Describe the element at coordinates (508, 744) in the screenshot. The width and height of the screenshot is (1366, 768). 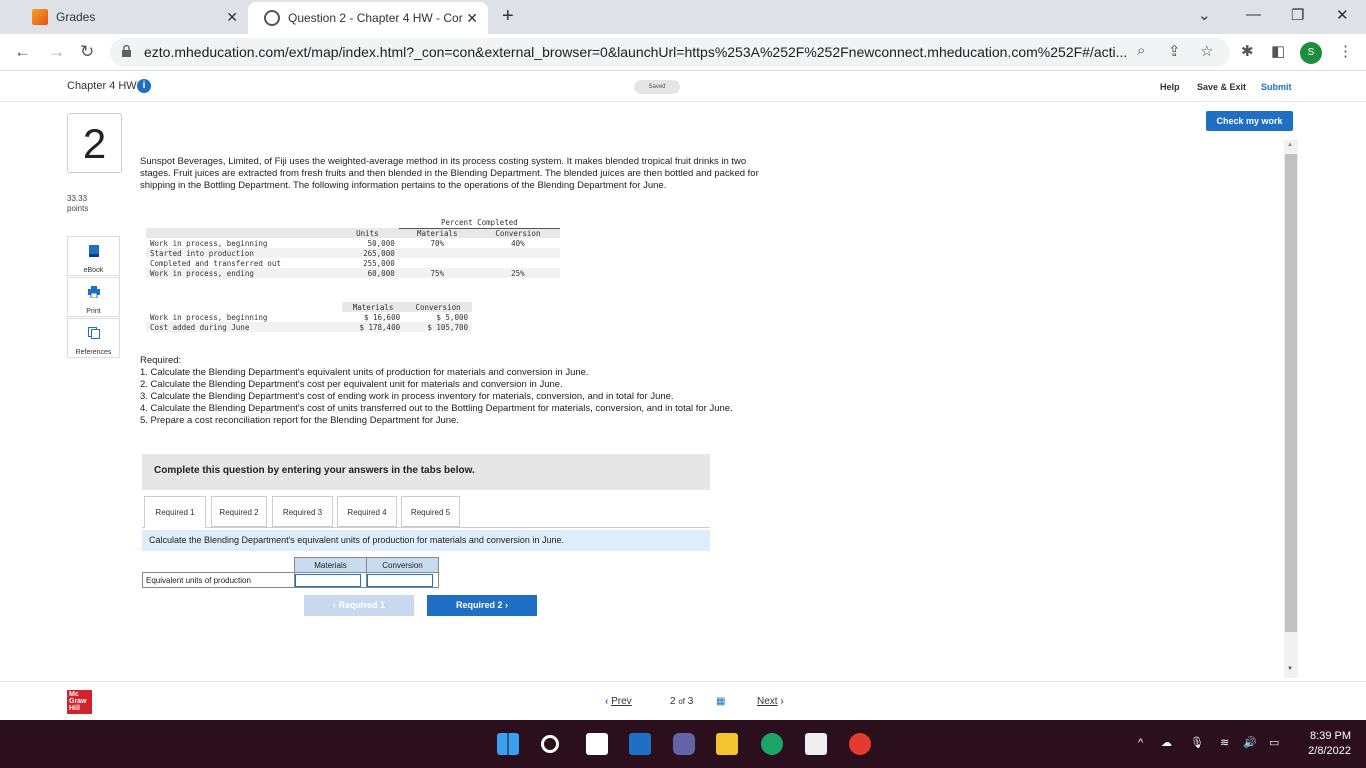
I see `start-icon` at that location.